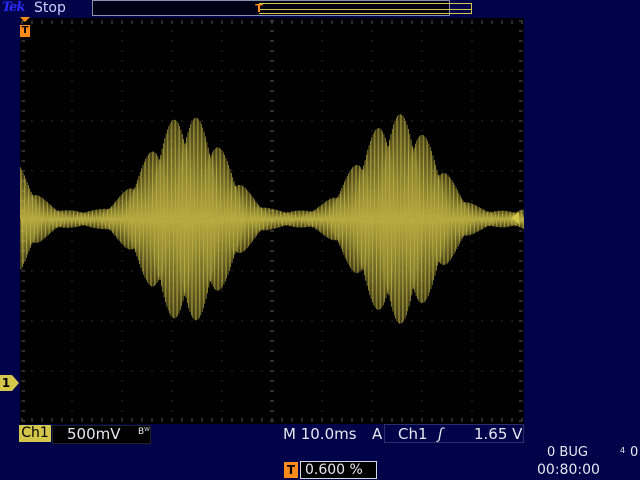 This screenshot has height=480, width=640. What do you see at coordinates (634, 452) in the screenshot?
I see `right-zero: 0` at bounding box center [634, 452].